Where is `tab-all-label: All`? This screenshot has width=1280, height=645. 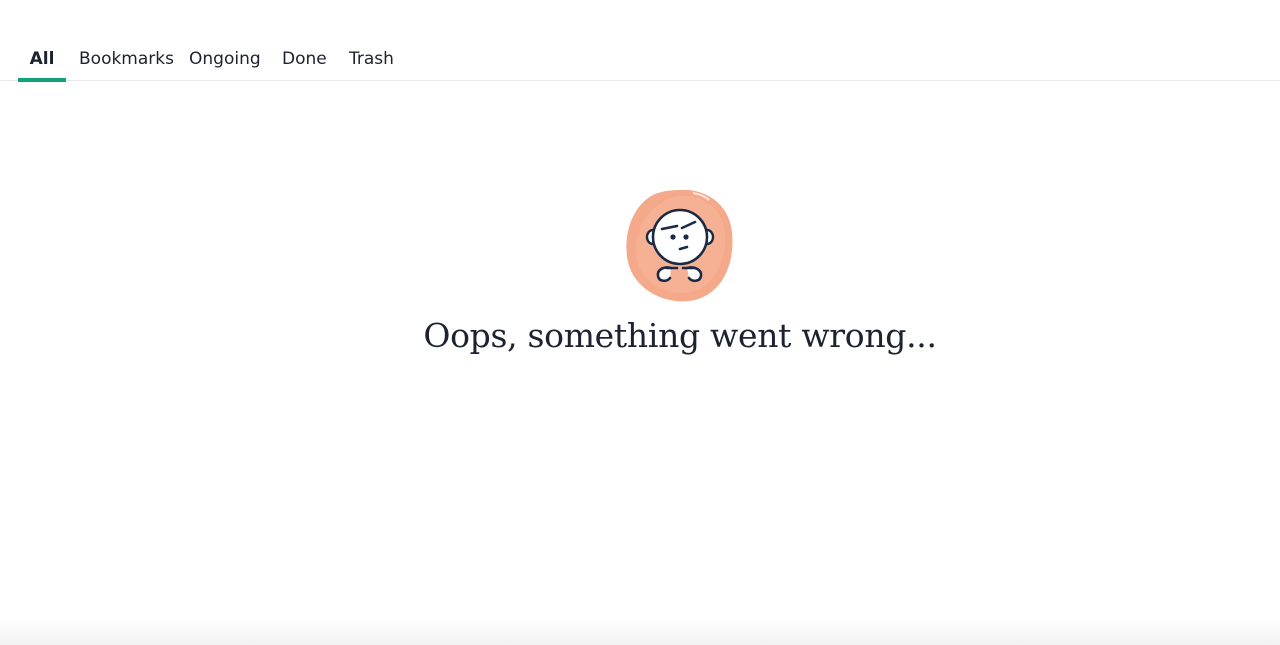 tab-all-label: All is located at coordinates (42, 59).